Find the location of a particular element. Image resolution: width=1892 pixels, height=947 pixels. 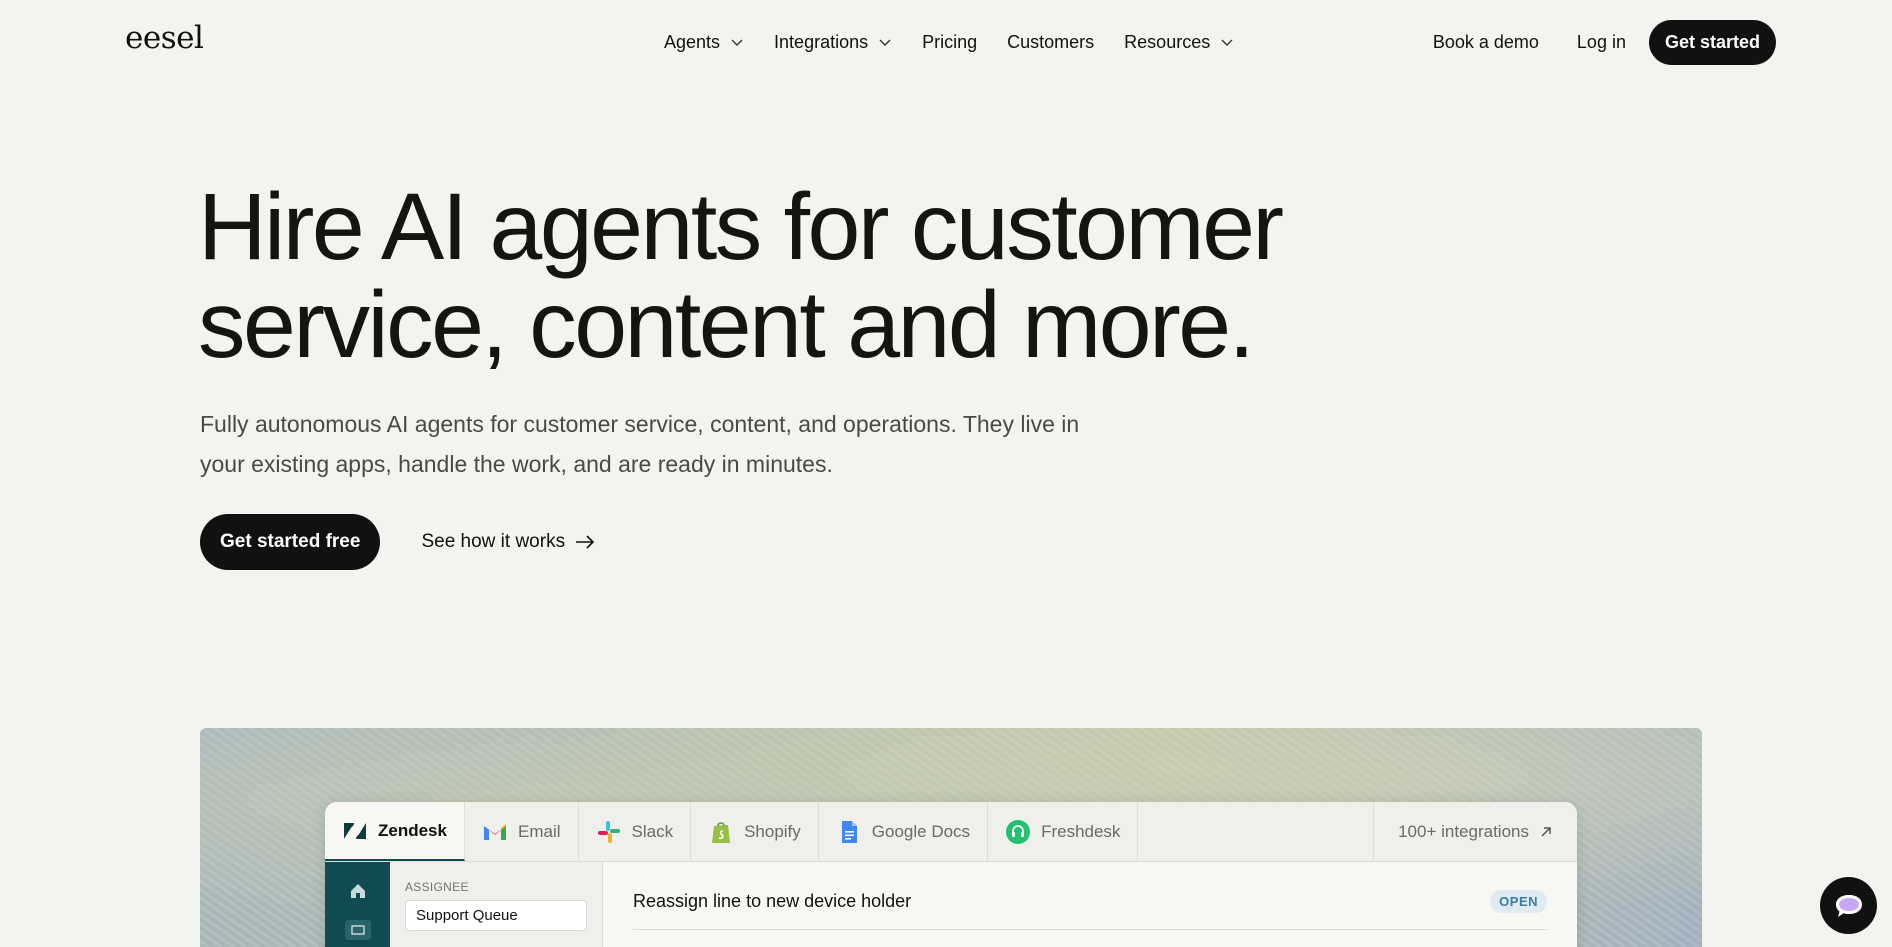

inbox-icon is located at coordinates (357, 930).